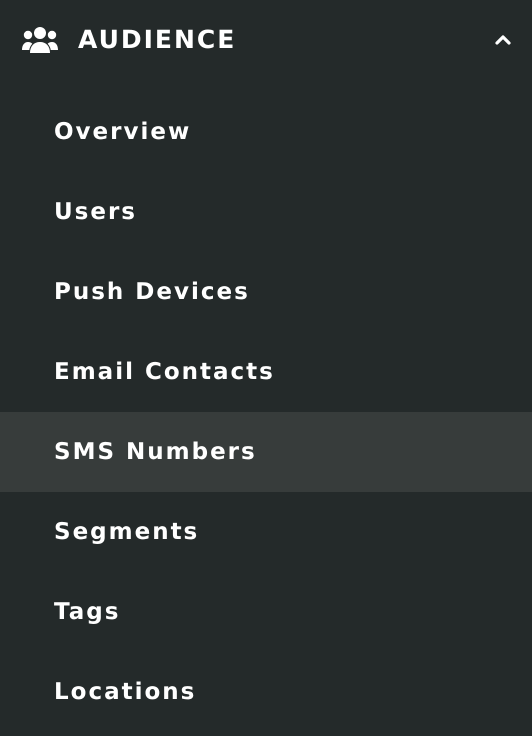 This screenshot has width=532, height=736. Describe the element at coordinates (158, 40) in the screenshot. I see `section-title: AUDIENCE` at that location.